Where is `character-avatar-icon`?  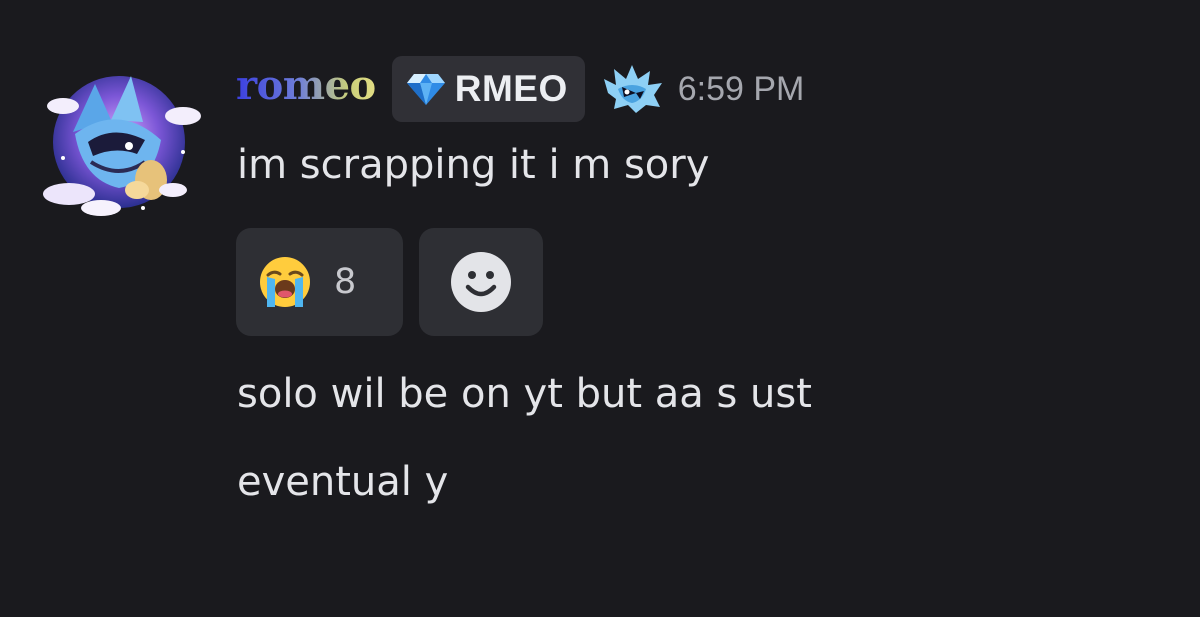
character-avatar-icon is located at coordinates (122, 146).